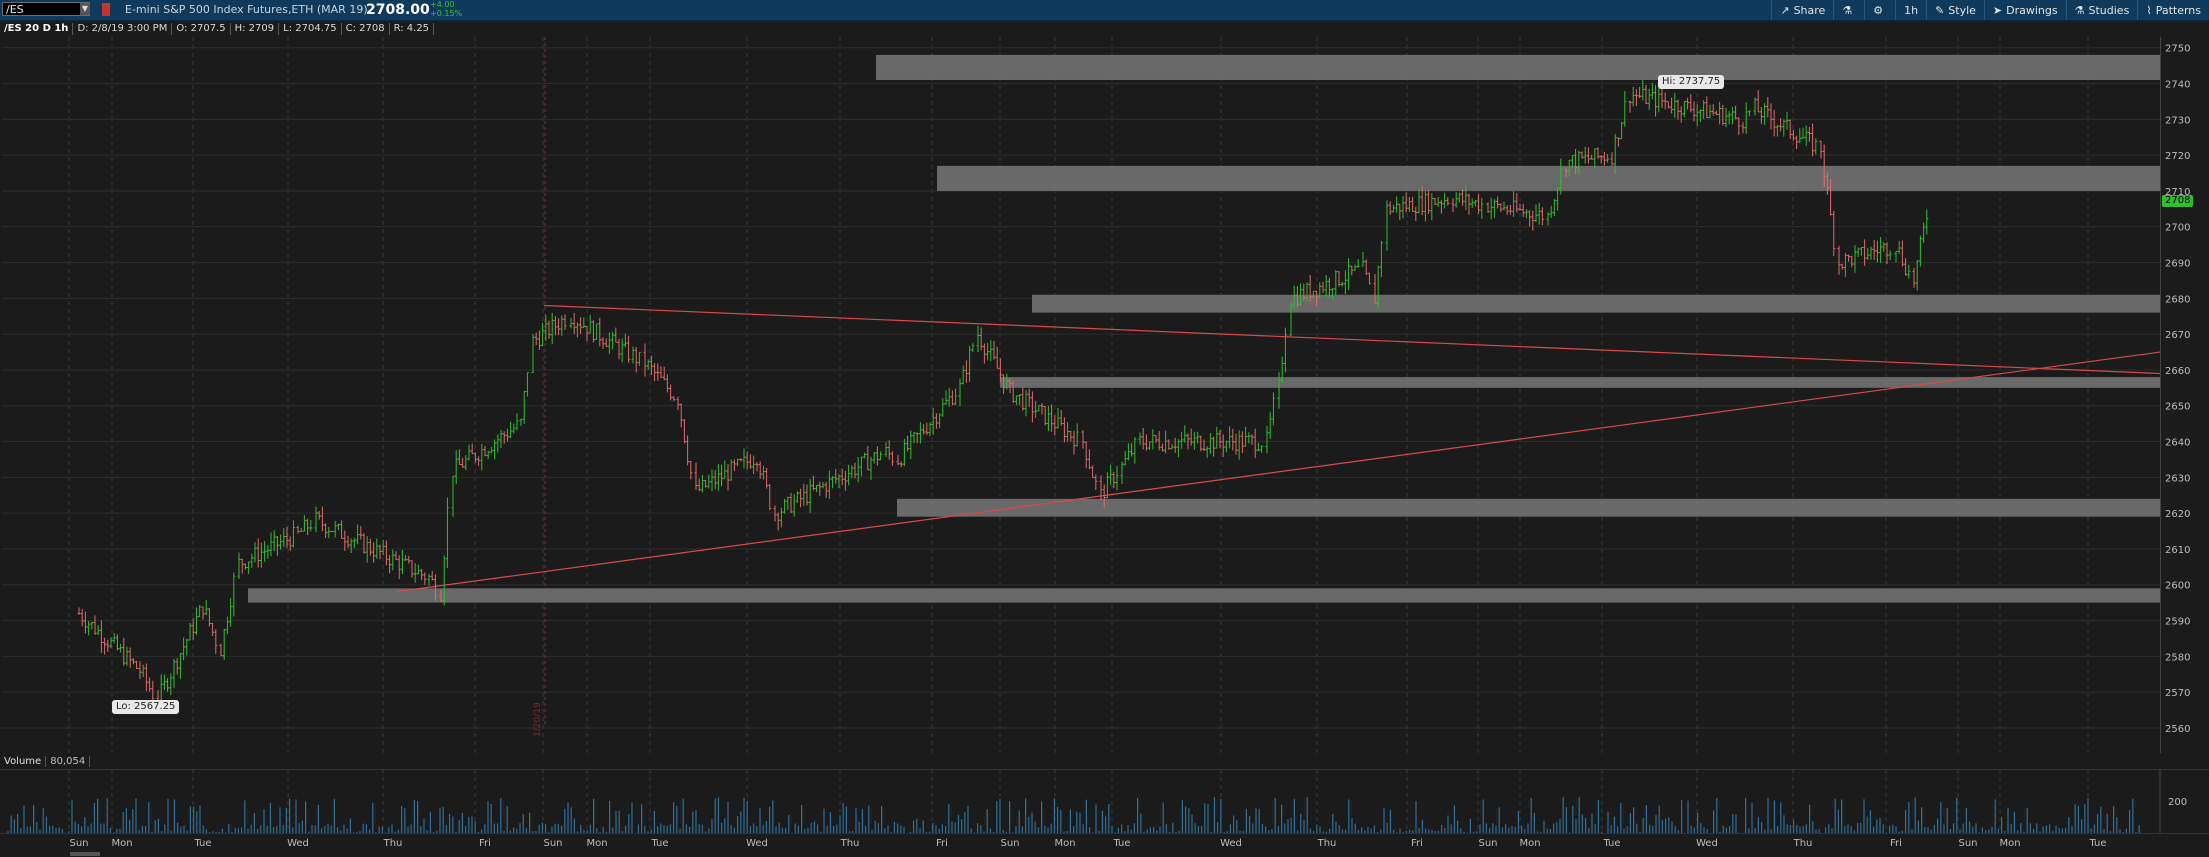 Image resolution: width=2209 pixels, height=857 pixels. I want to click on last-price-tag: 2708, so click(2178, 201).